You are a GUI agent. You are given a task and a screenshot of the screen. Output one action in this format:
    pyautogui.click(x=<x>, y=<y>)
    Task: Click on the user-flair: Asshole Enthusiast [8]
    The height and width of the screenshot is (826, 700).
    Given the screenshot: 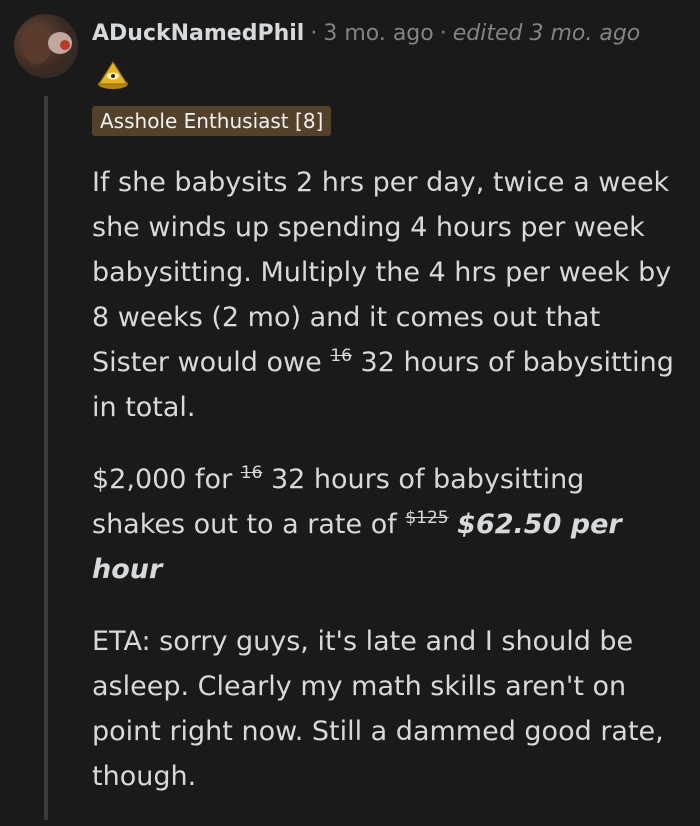 What is the action you would take?
    pyautogui.click(x=212, y=121)
    